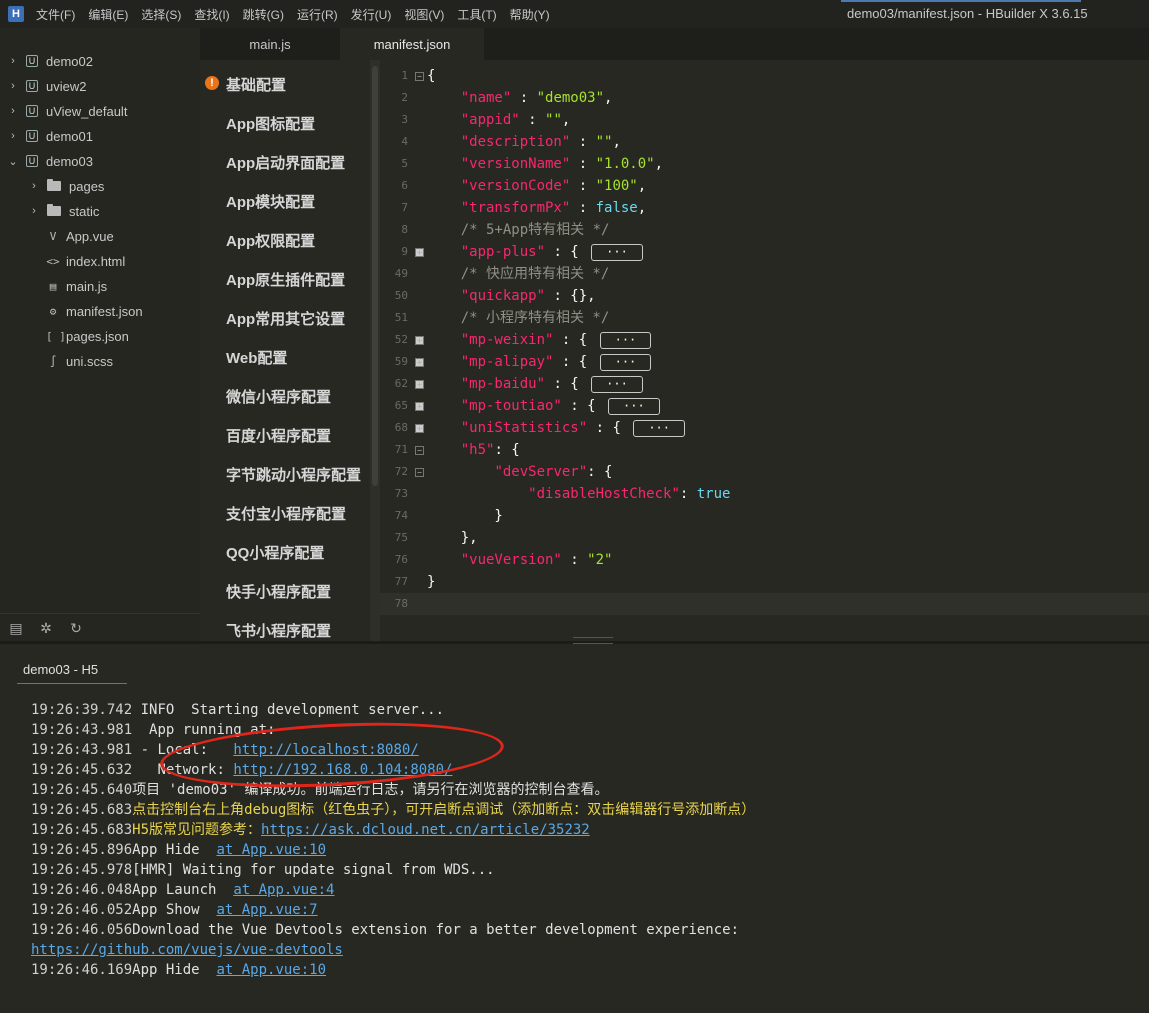  What do you see at coordinates (50, 61) in the screenshot?
I see `tree-project-demo02: › U demo02` at bounding box center [50, 61].